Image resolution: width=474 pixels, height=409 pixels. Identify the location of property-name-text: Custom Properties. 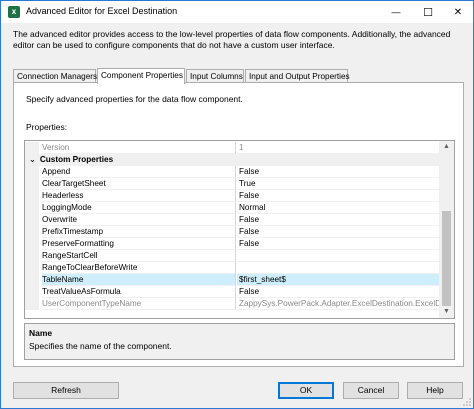
(76, 159).